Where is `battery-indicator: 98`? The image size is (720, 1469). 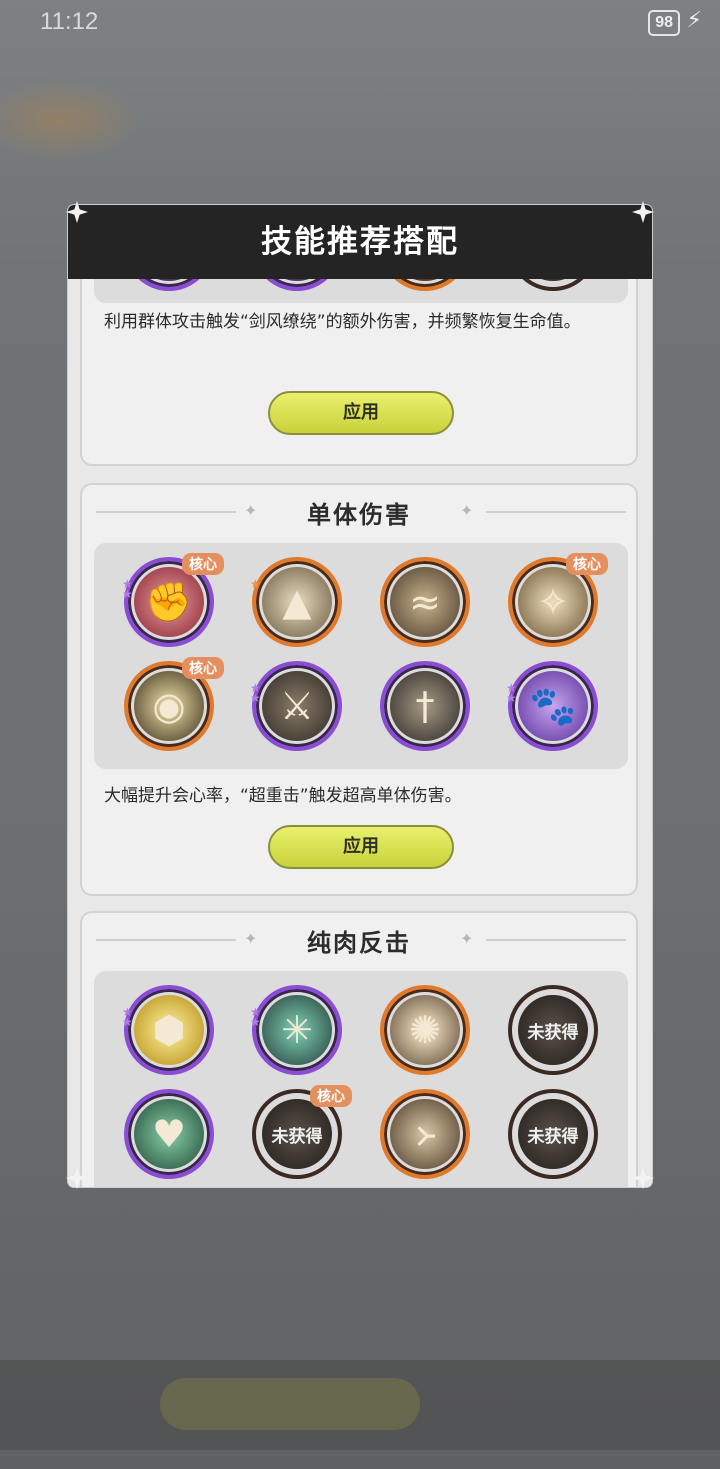
battery-indicator: 98 is located at coordinates (664, 23).